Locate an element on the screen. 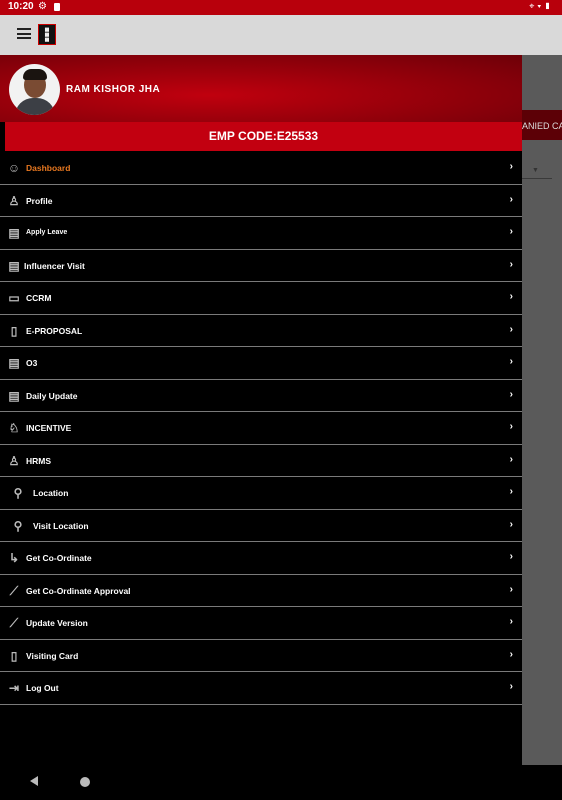  menu-item-label: Get Co-Ordinate Approval is located at coordinates (78, 590).